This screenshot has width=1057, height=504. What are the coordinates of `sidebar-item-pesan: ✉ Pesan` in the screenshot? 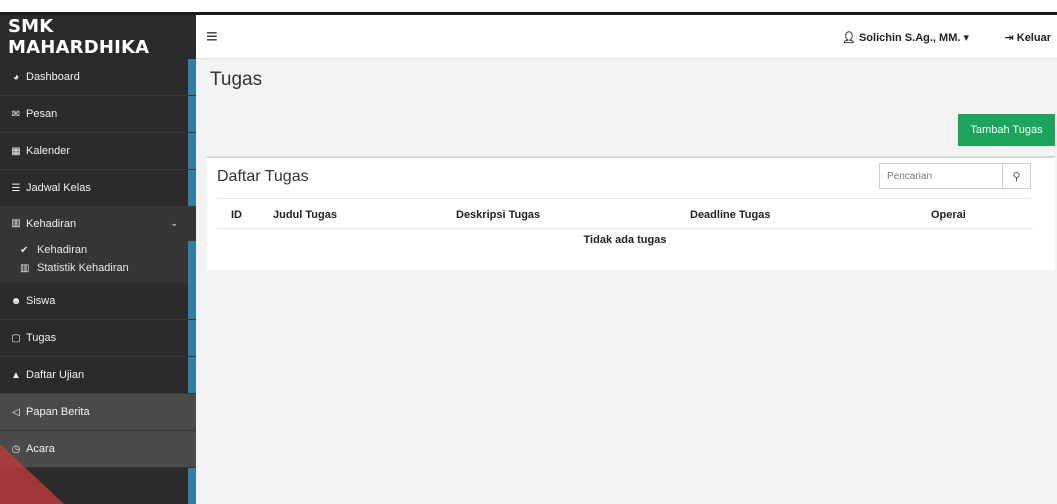 It's located at (98, 114).